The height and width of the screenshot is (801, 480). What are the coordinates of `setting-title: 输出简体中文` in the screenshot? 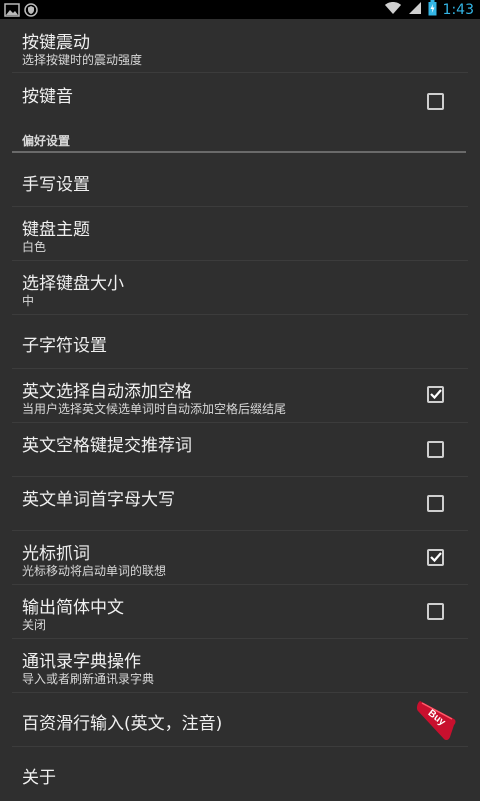 It's located at (73, 608).